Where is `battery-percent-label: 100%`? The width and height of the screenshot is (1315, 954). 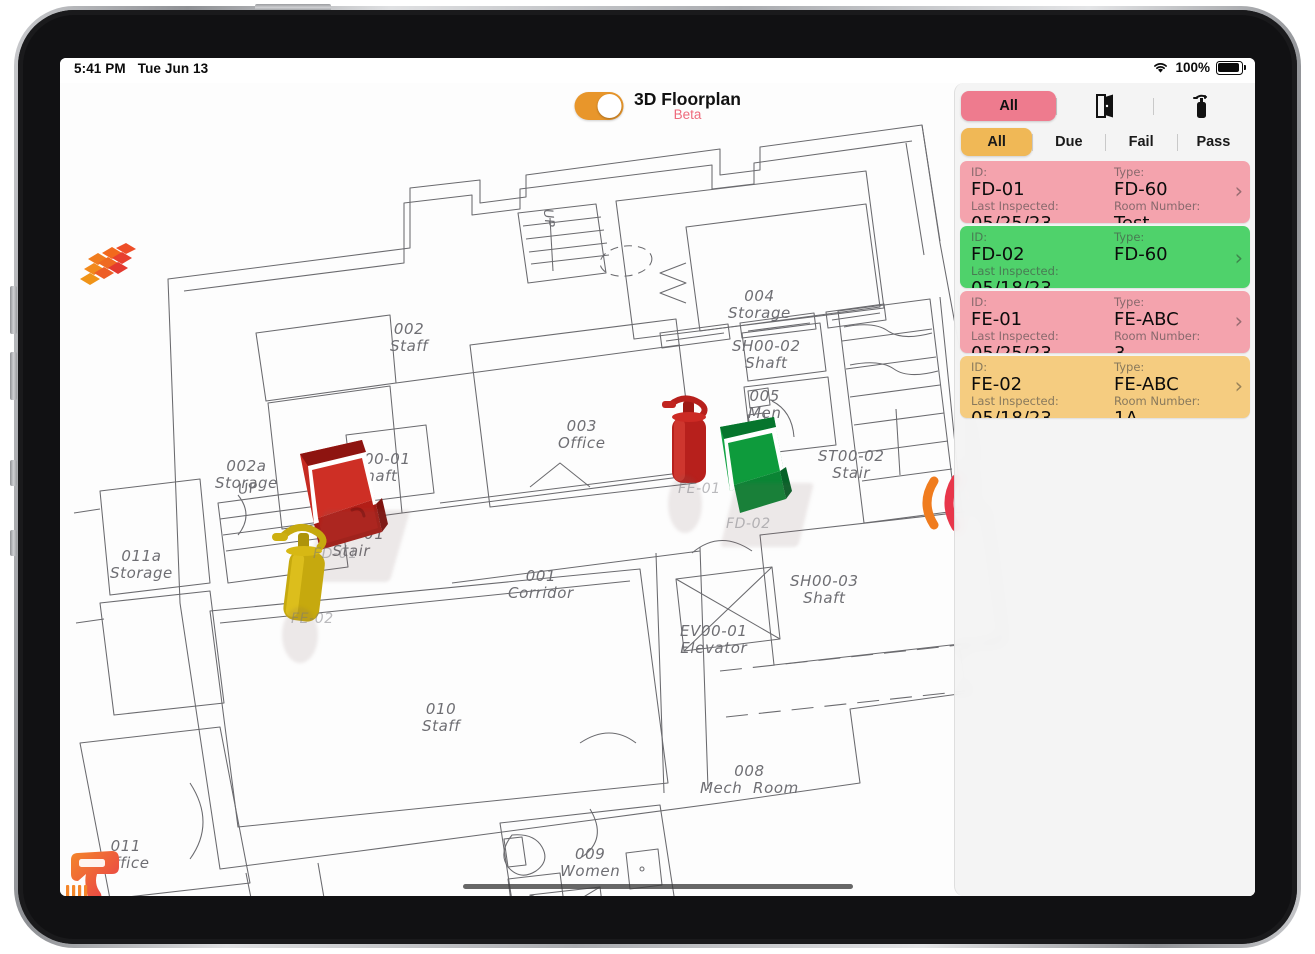
battery-percent-label: 100% is located at coordinates (1192, 67).